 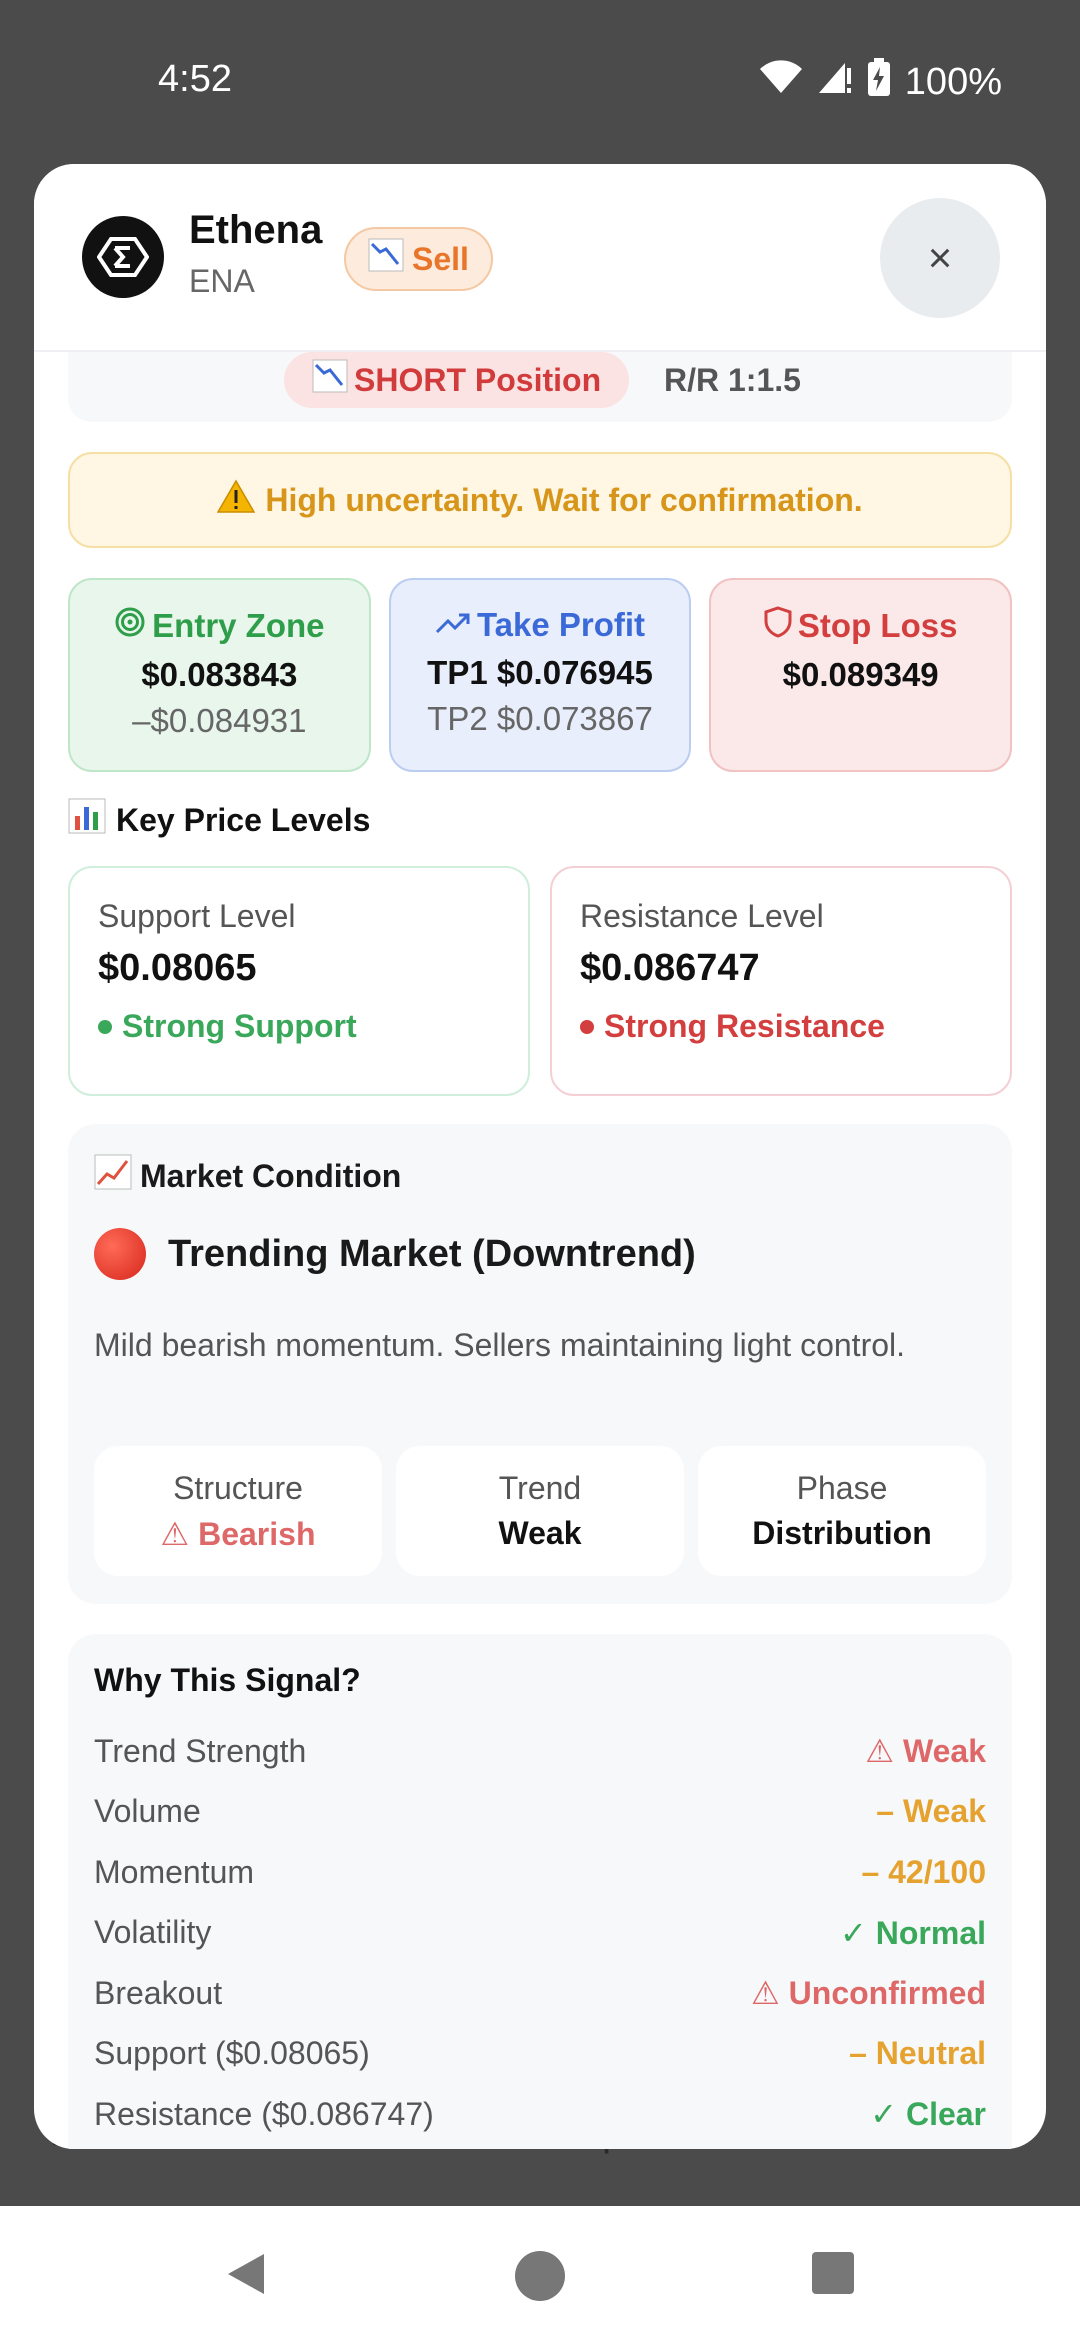 What do you see at coordinates (913, 1932) in the screenshot?
I see `factor-value: ✓ Normal` at bounding box center [913, 1932].